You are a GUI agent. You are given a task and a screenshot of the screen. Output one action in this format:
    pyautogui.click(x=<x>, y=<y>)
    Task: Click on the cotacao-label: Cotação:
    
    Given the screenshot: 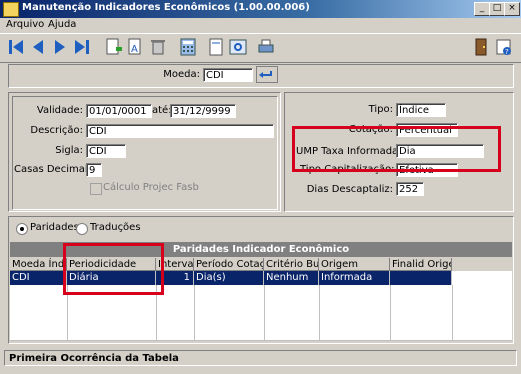 What is the action you would take?
    pyautogui.click(x=370, y=129)
    